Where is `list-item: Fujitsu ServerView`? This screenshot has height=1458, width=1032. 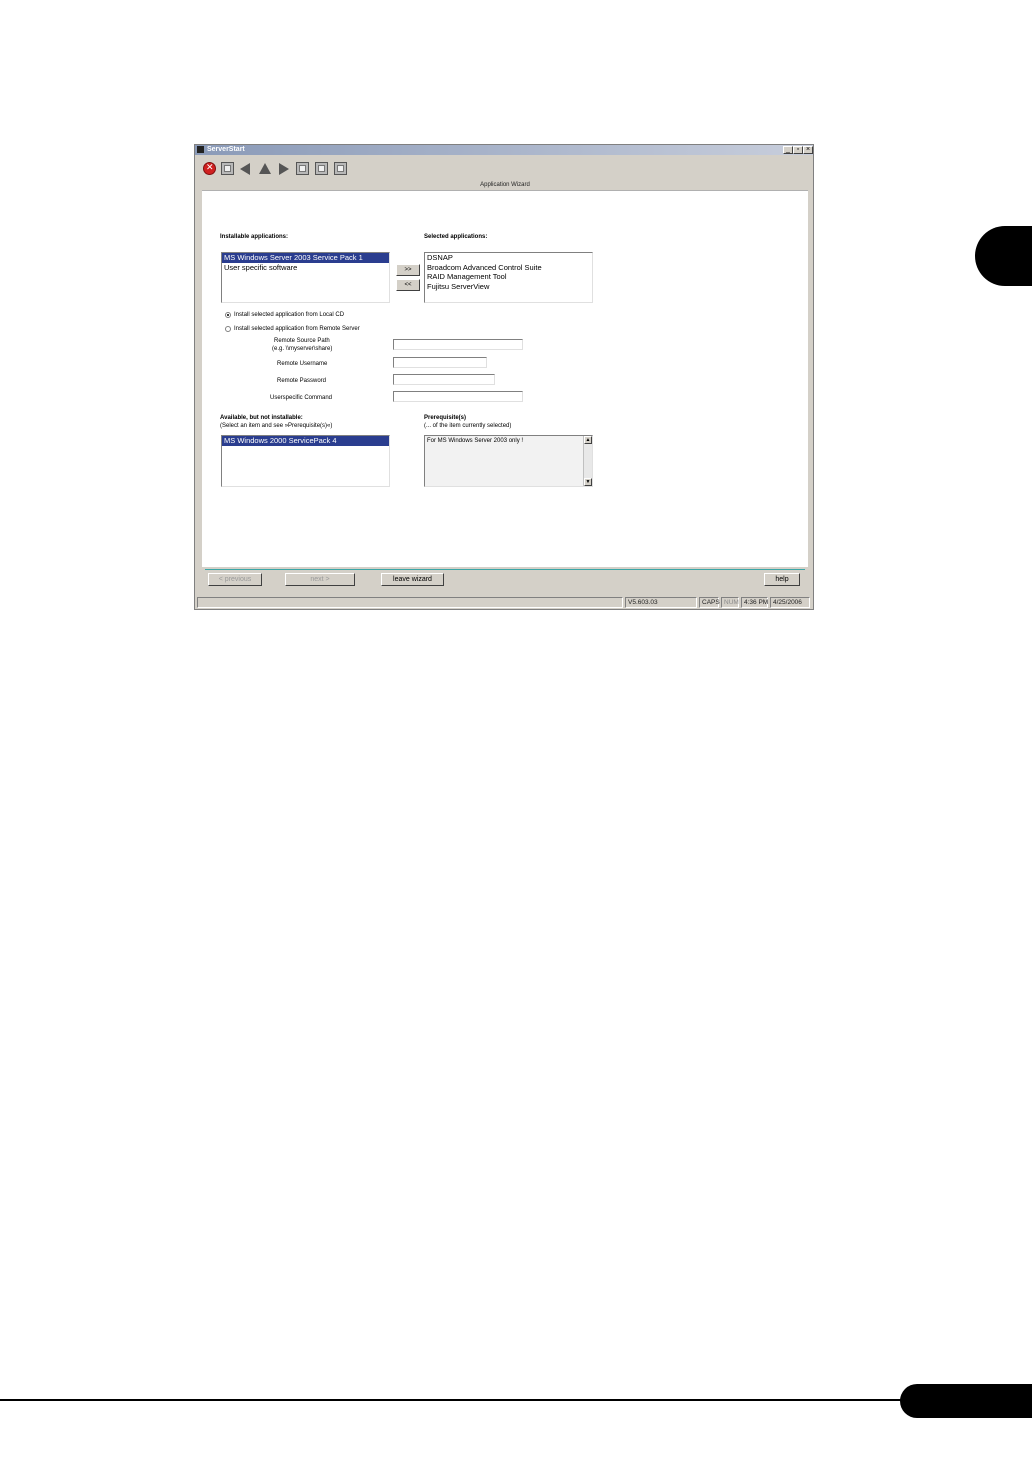
list-item: Fujitsu ServerView is located at coordinates (508, 287).